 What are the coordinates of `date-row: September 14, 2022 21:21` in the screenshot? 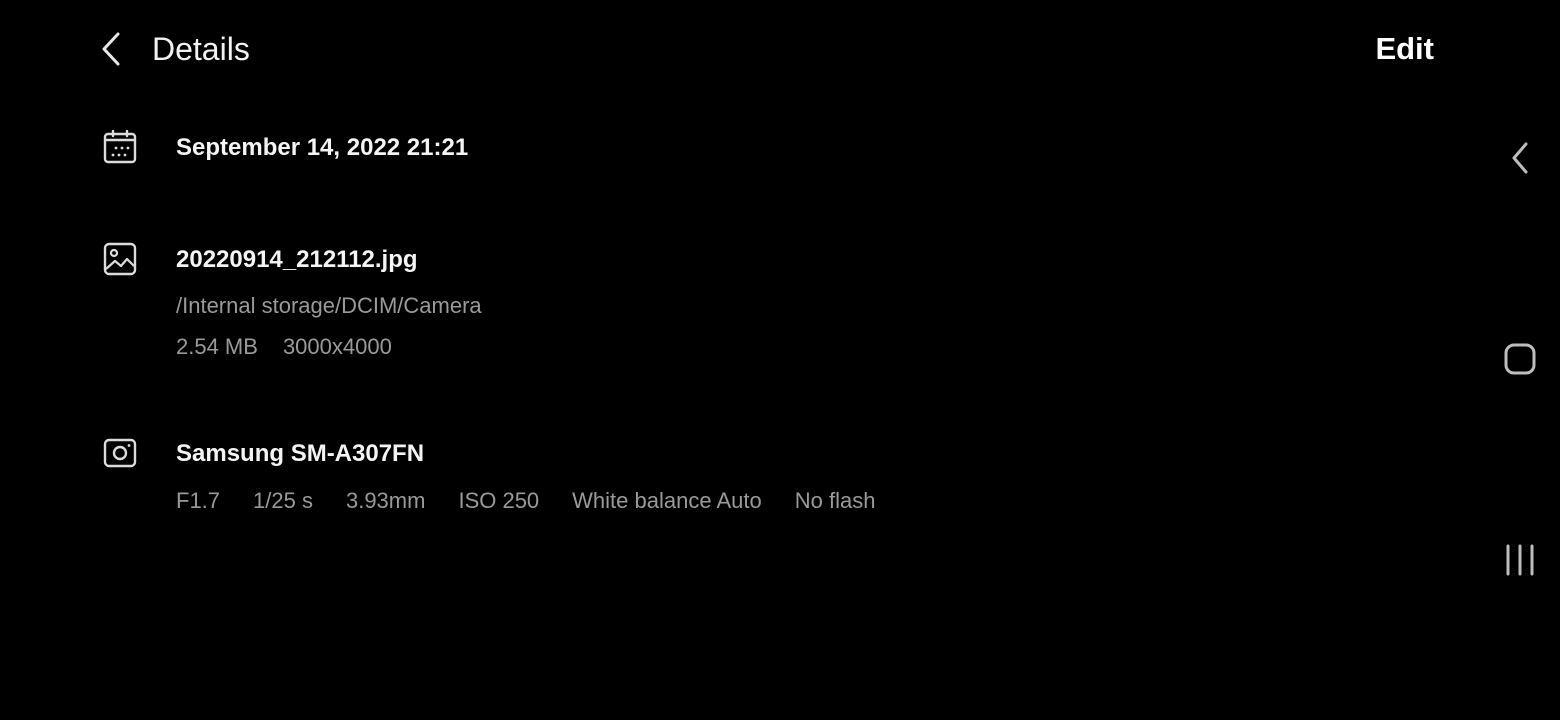 It's located at (740, 153).